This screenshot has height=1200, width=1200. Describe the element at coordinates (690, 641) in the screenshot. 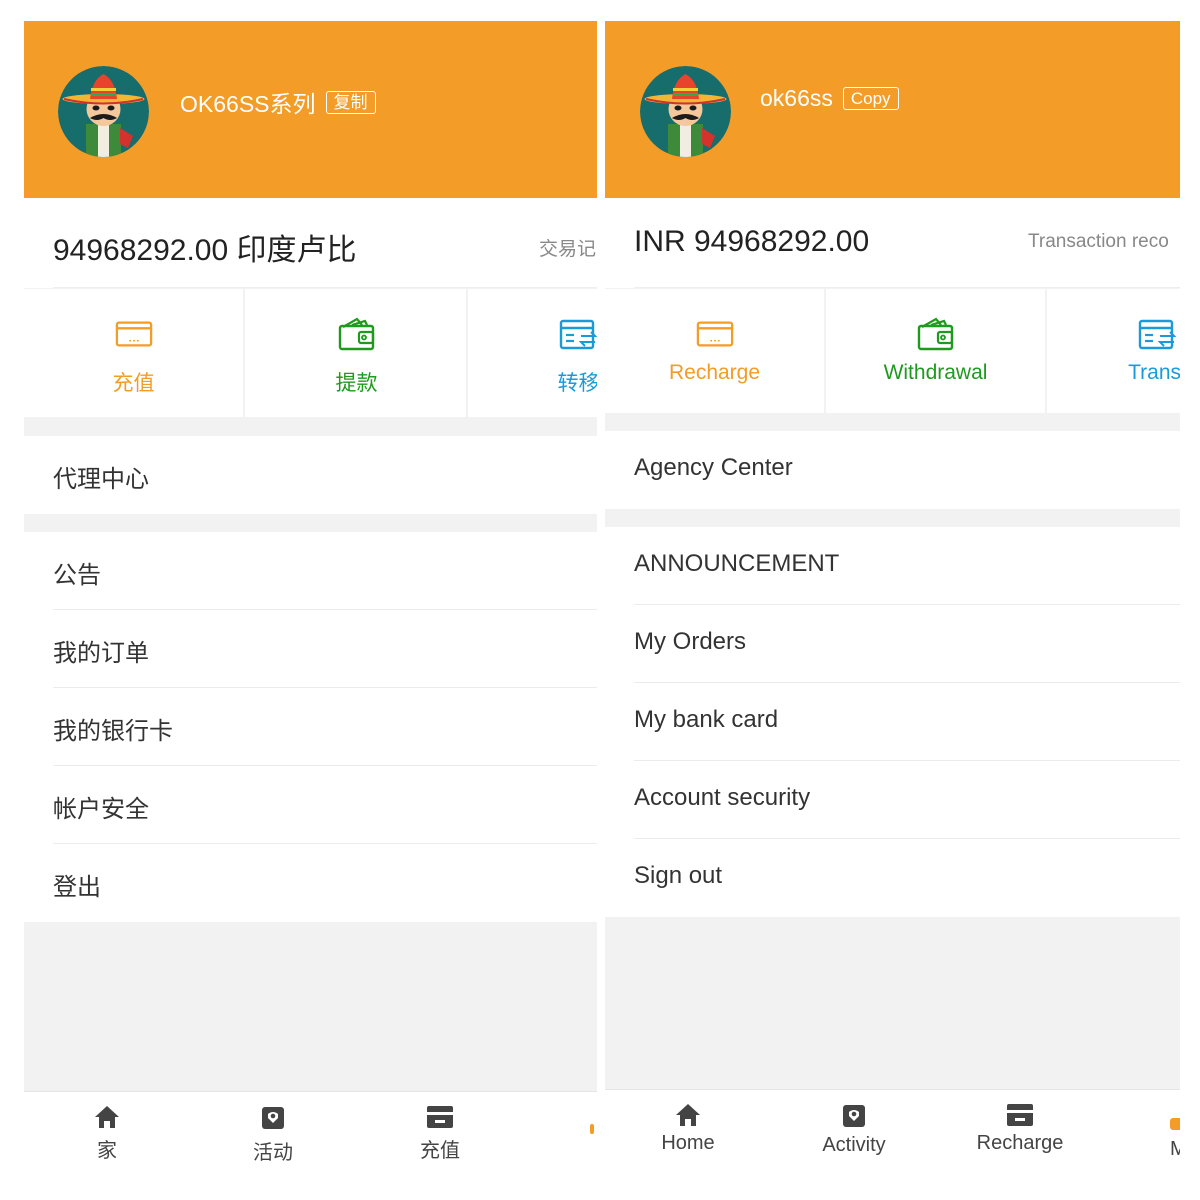

I see `menu-item-label: My Orders` at that location.